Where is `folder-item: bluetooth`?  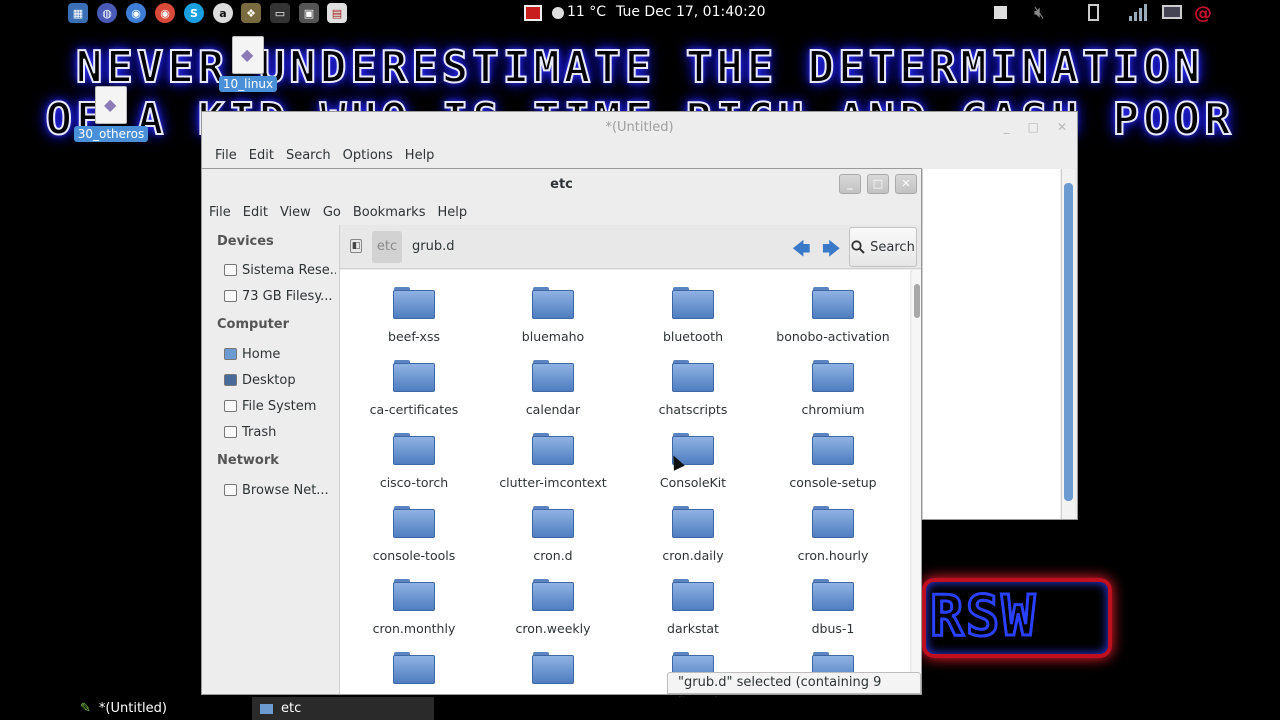
folder-item: bluetooth is located at coordinates (693, 323).